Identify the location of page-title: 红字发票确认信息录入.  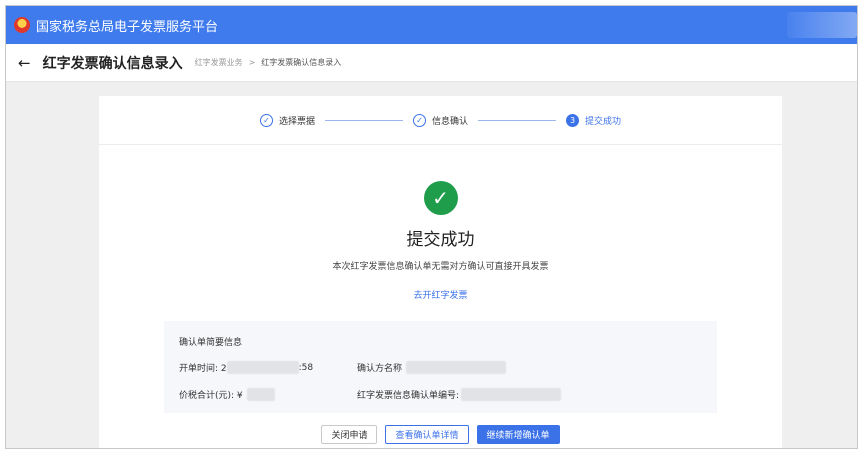
(112, 63).